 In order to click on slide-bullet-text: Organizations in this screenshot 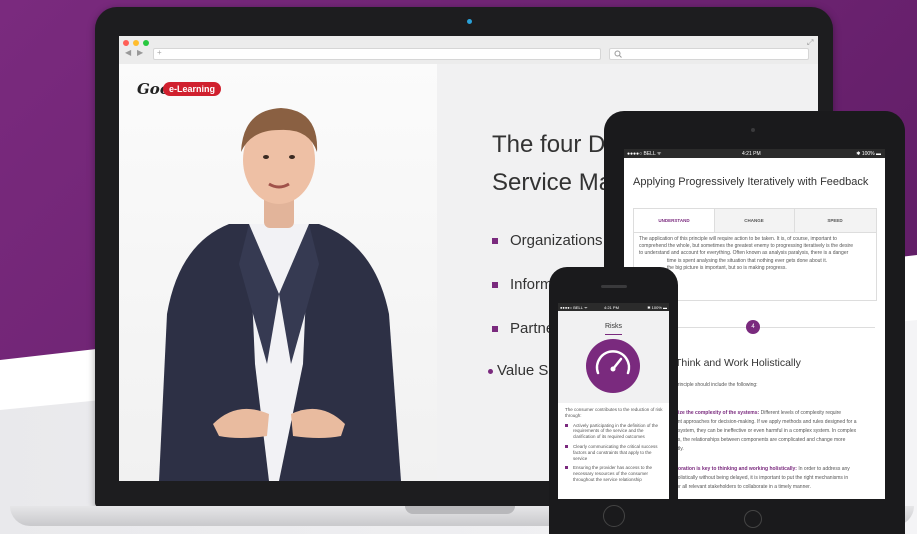, I will do `click(556, 240)`.